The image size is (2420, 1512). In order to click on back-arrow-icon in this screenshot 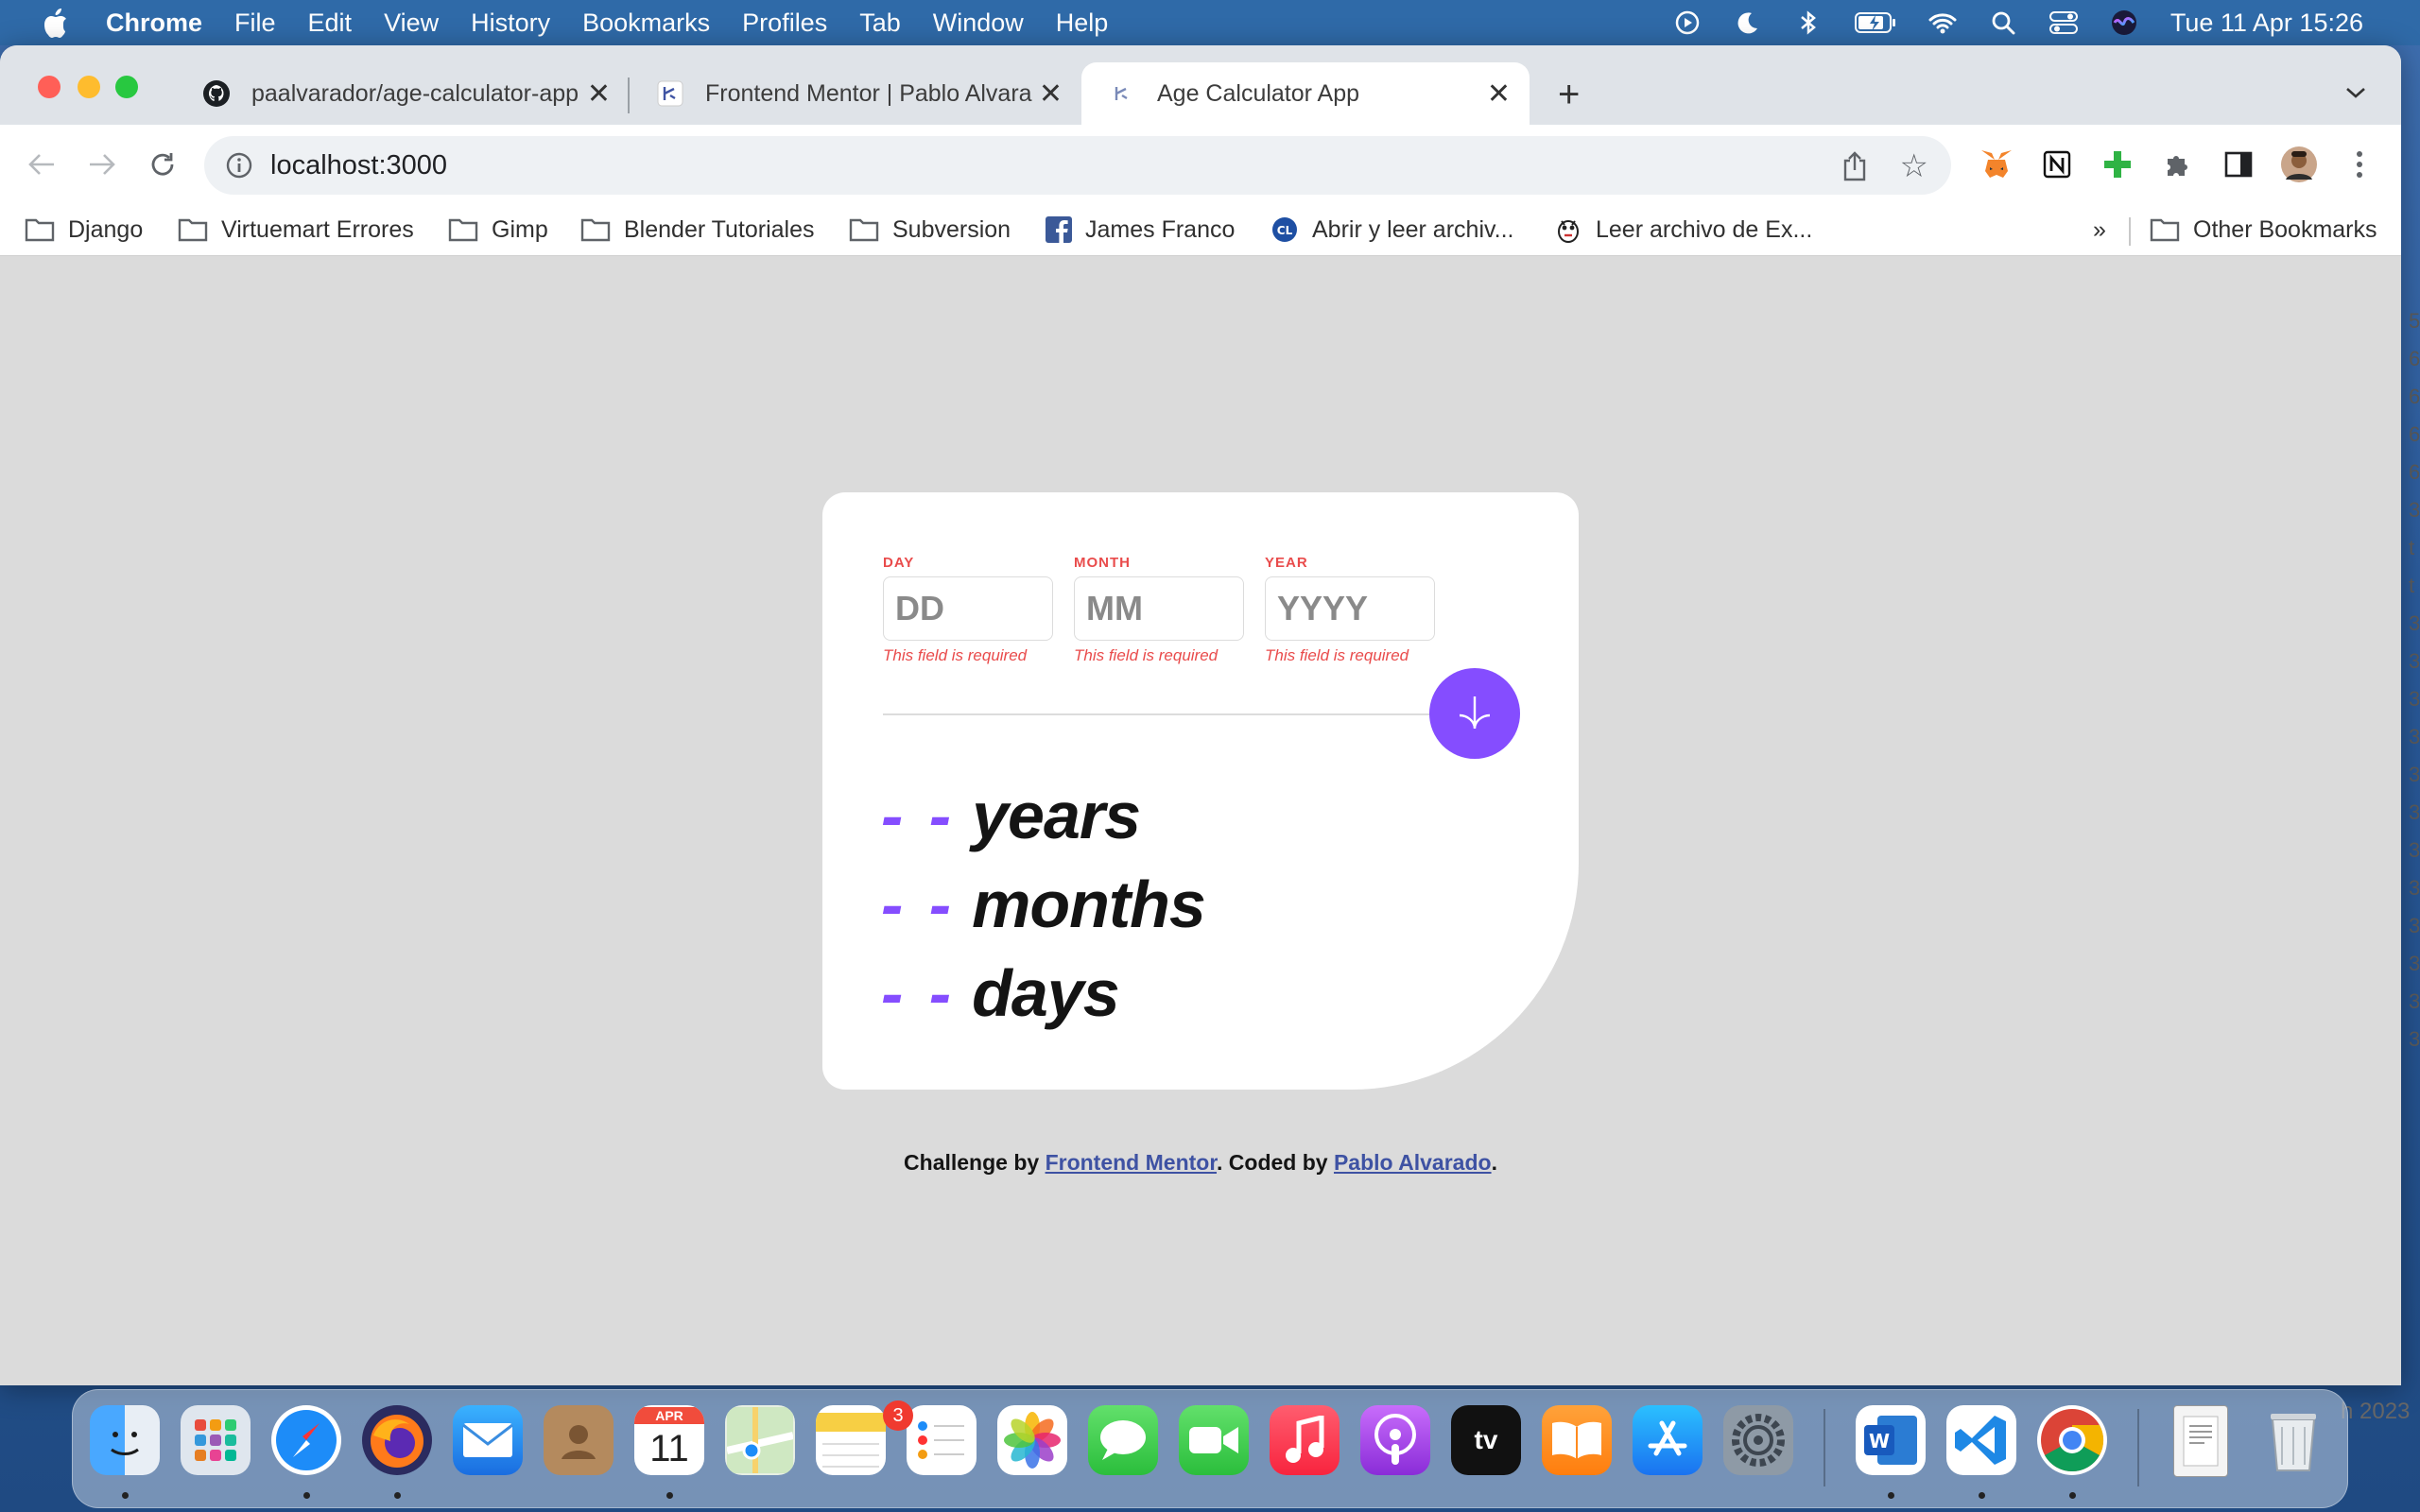, I will do `click(41, 164)`.